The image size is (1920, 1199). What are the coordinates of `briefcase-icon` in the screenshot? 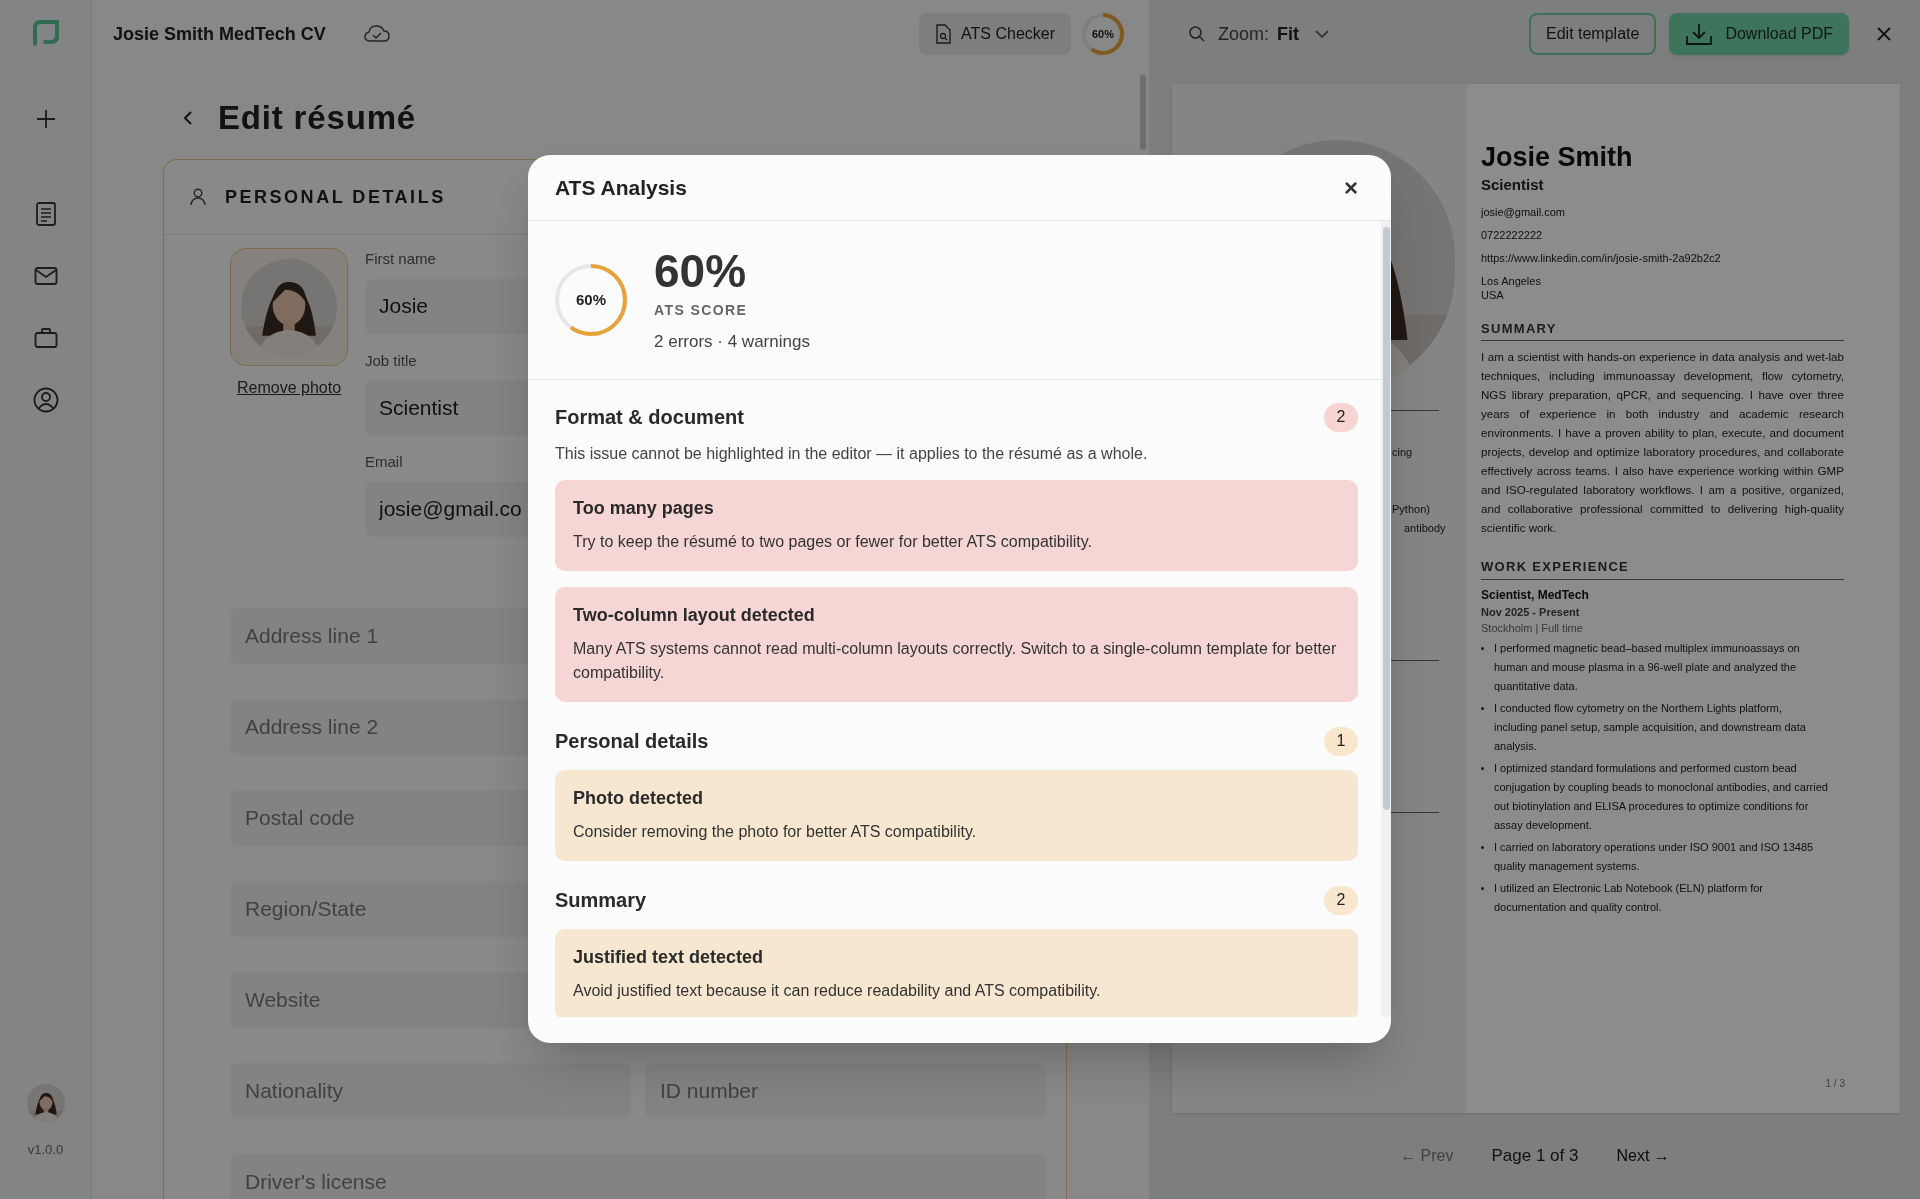 It's located at (45, 338).